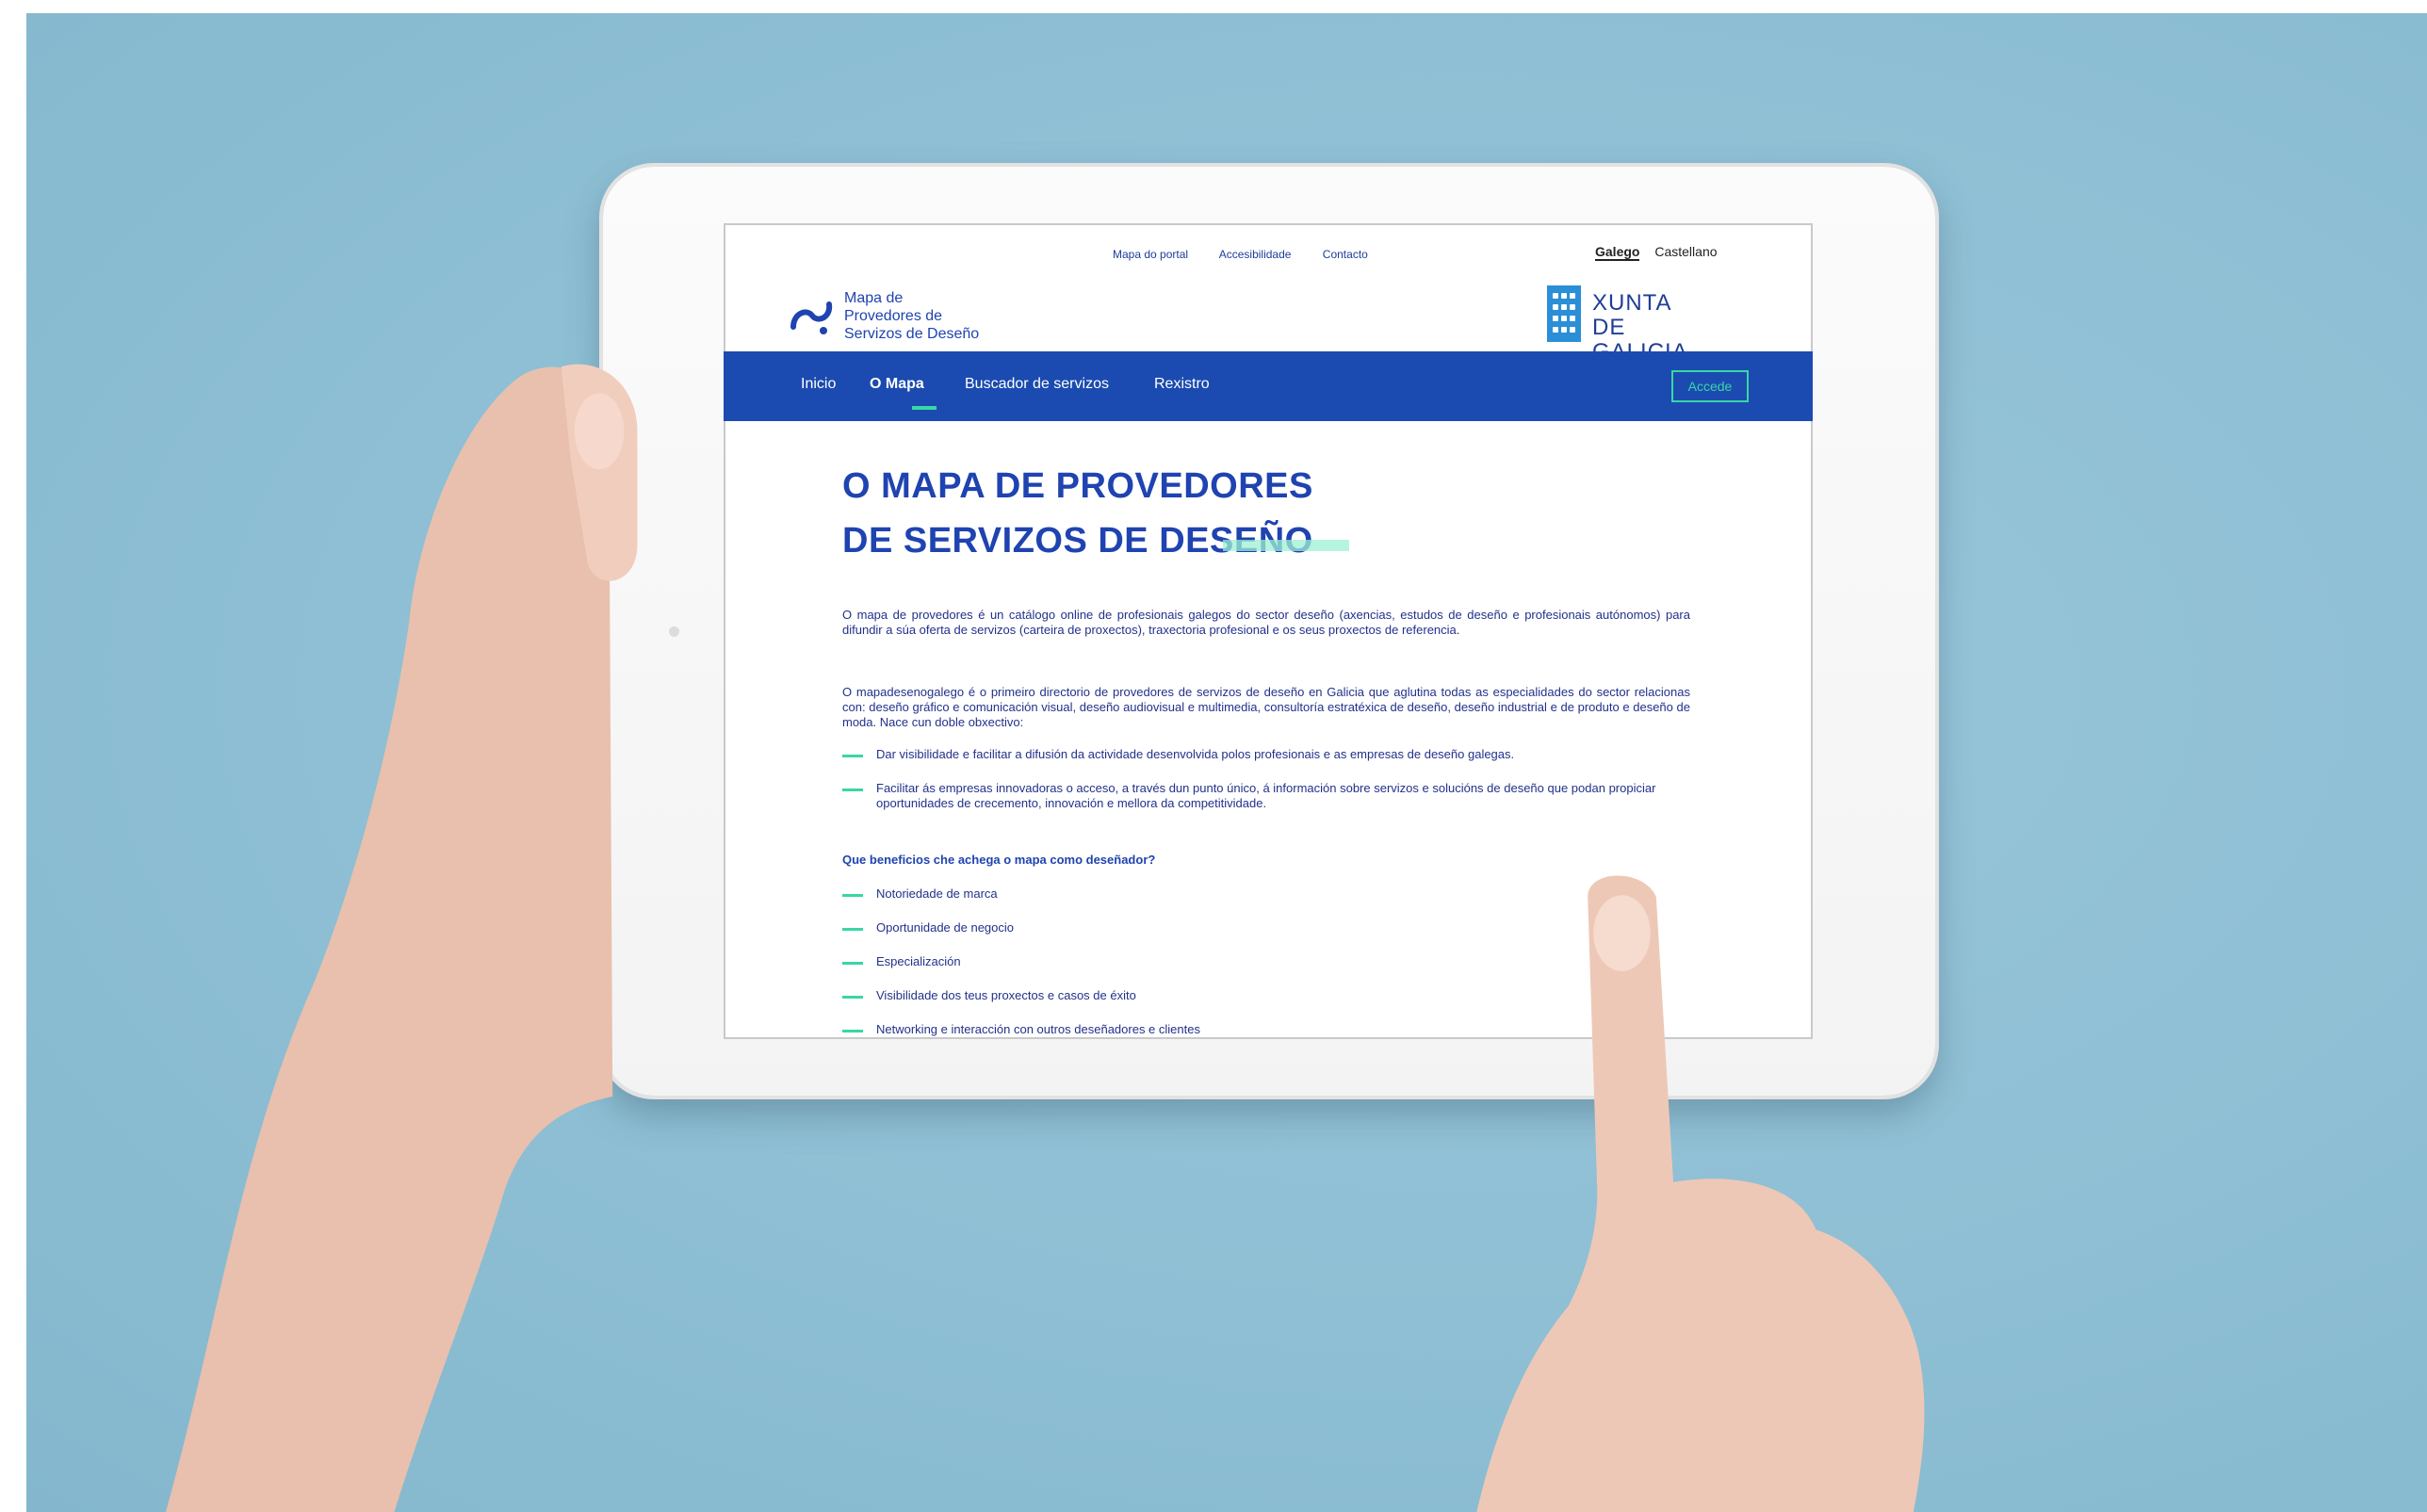  I want to click on logo-line-3: Servizos de Deseño, so click(912, 334).